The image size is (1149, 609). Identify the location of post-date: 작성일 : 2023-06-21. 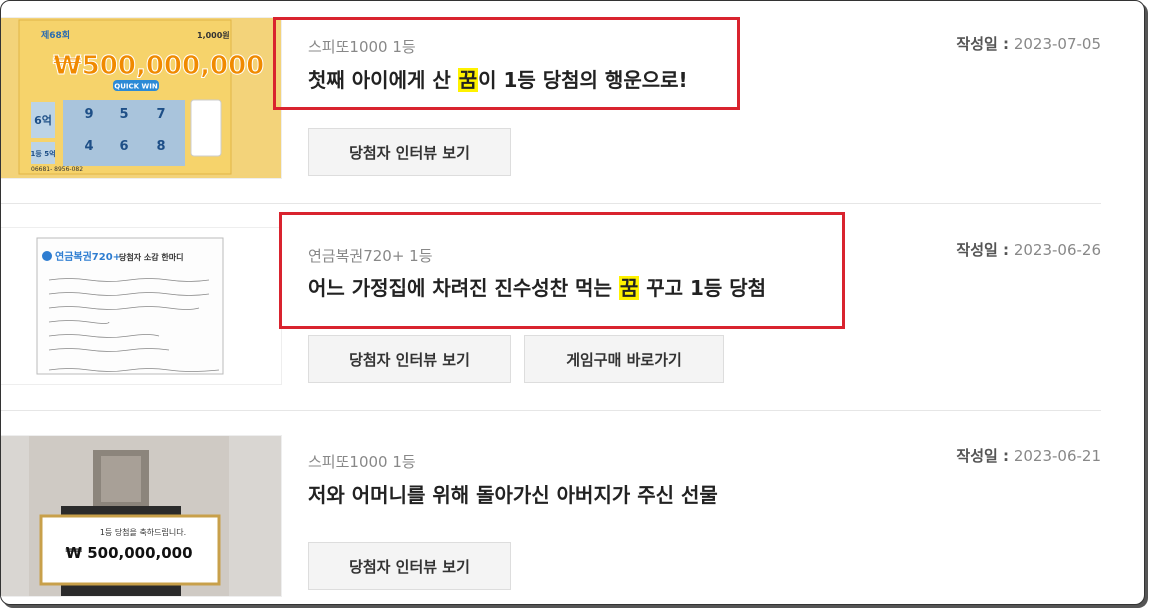
(1028, 455).